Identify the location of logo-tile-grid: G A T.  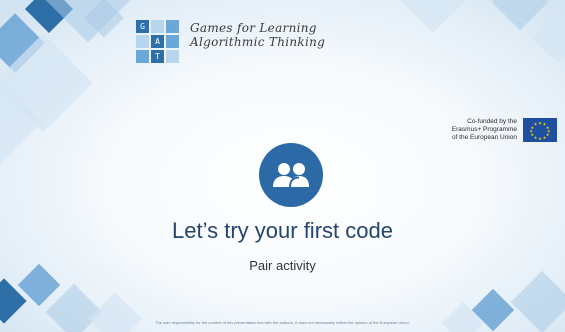
(157, 41).